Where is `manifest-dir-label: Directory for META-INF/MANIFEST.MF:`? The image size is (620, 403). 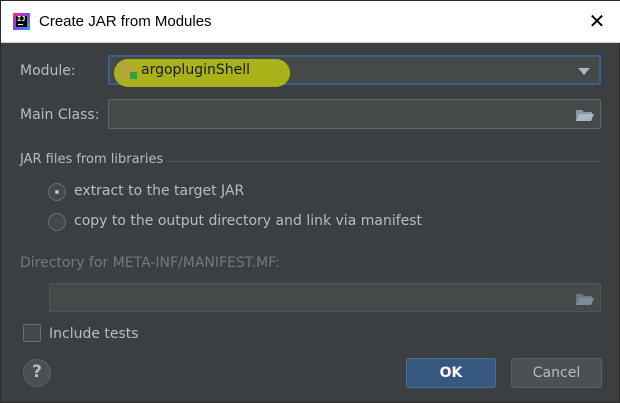
manifest-dir-label: Directory for META-INF/MANIFEST.MF: is located at coordinates (150, 263).